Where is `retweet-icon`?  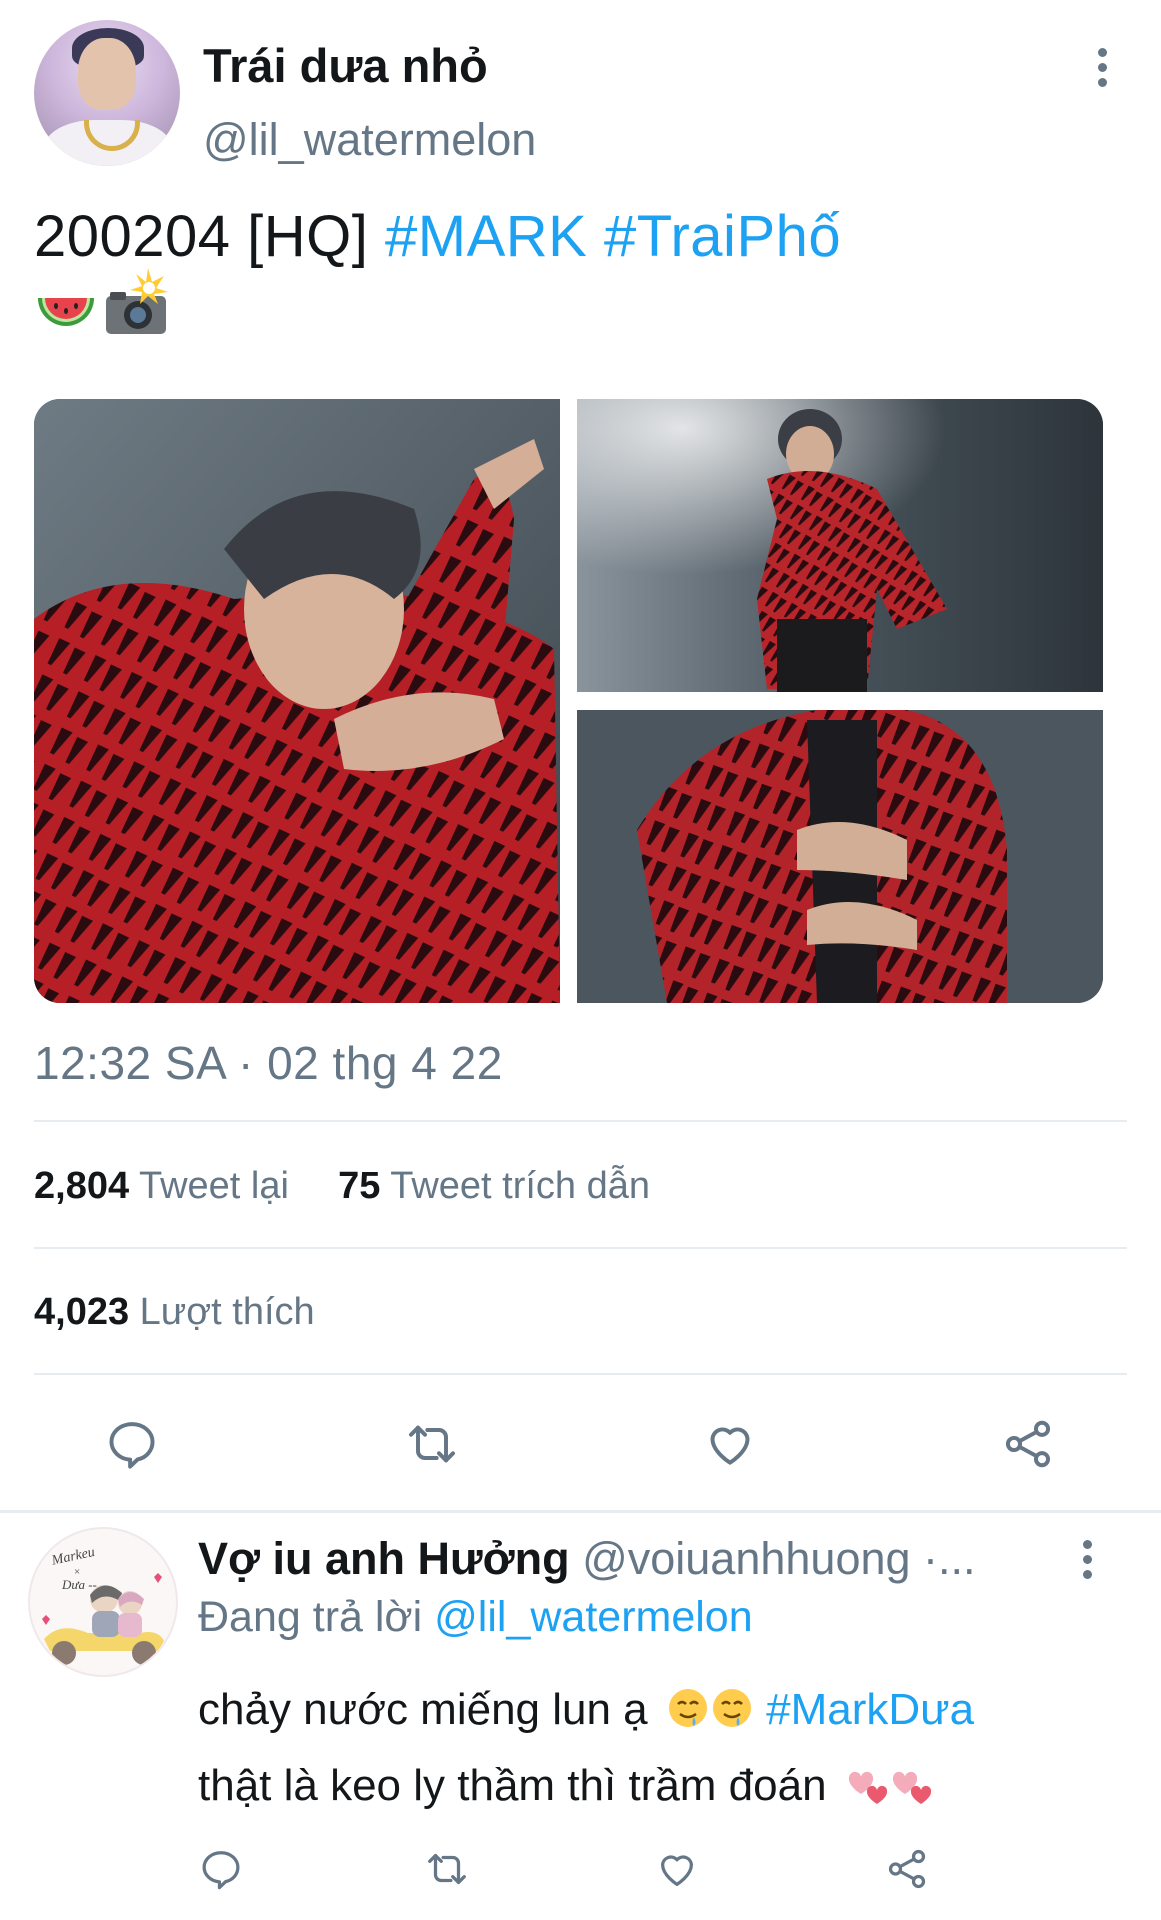
retweet-icon is located at coordinates (432, 1444).